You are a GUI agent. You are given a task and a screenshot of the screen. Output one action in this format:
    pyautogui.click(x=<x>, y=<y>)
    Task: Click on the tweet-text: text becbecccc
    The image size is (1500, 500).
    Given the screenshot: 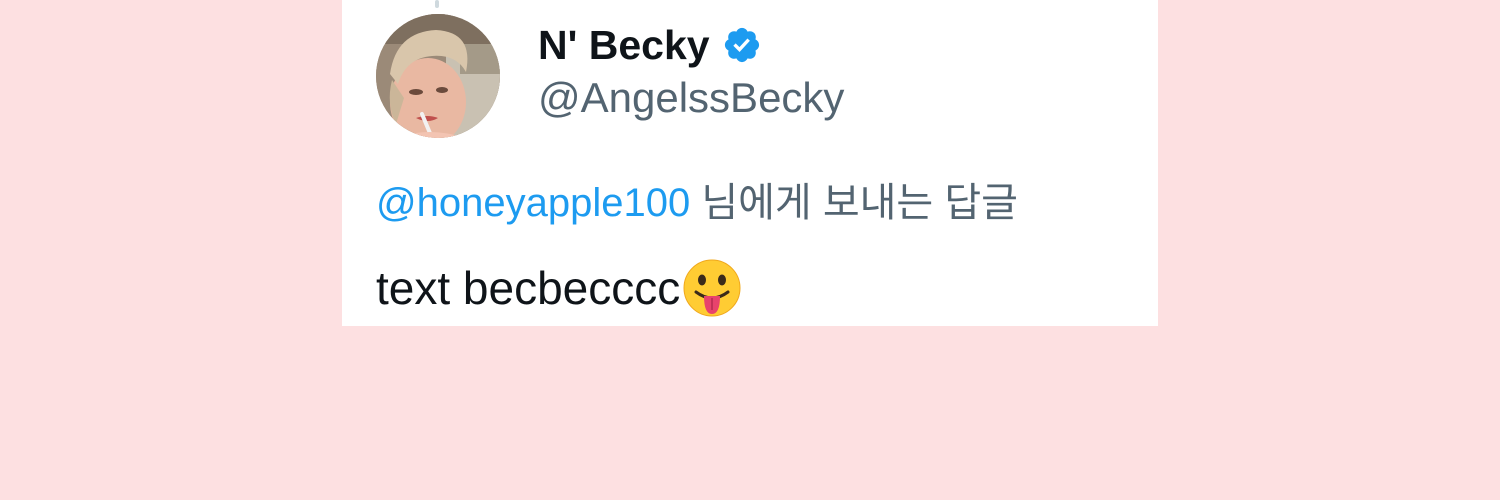 What is the action you would take?
    pyautogui.click(x=528, y=288)
    